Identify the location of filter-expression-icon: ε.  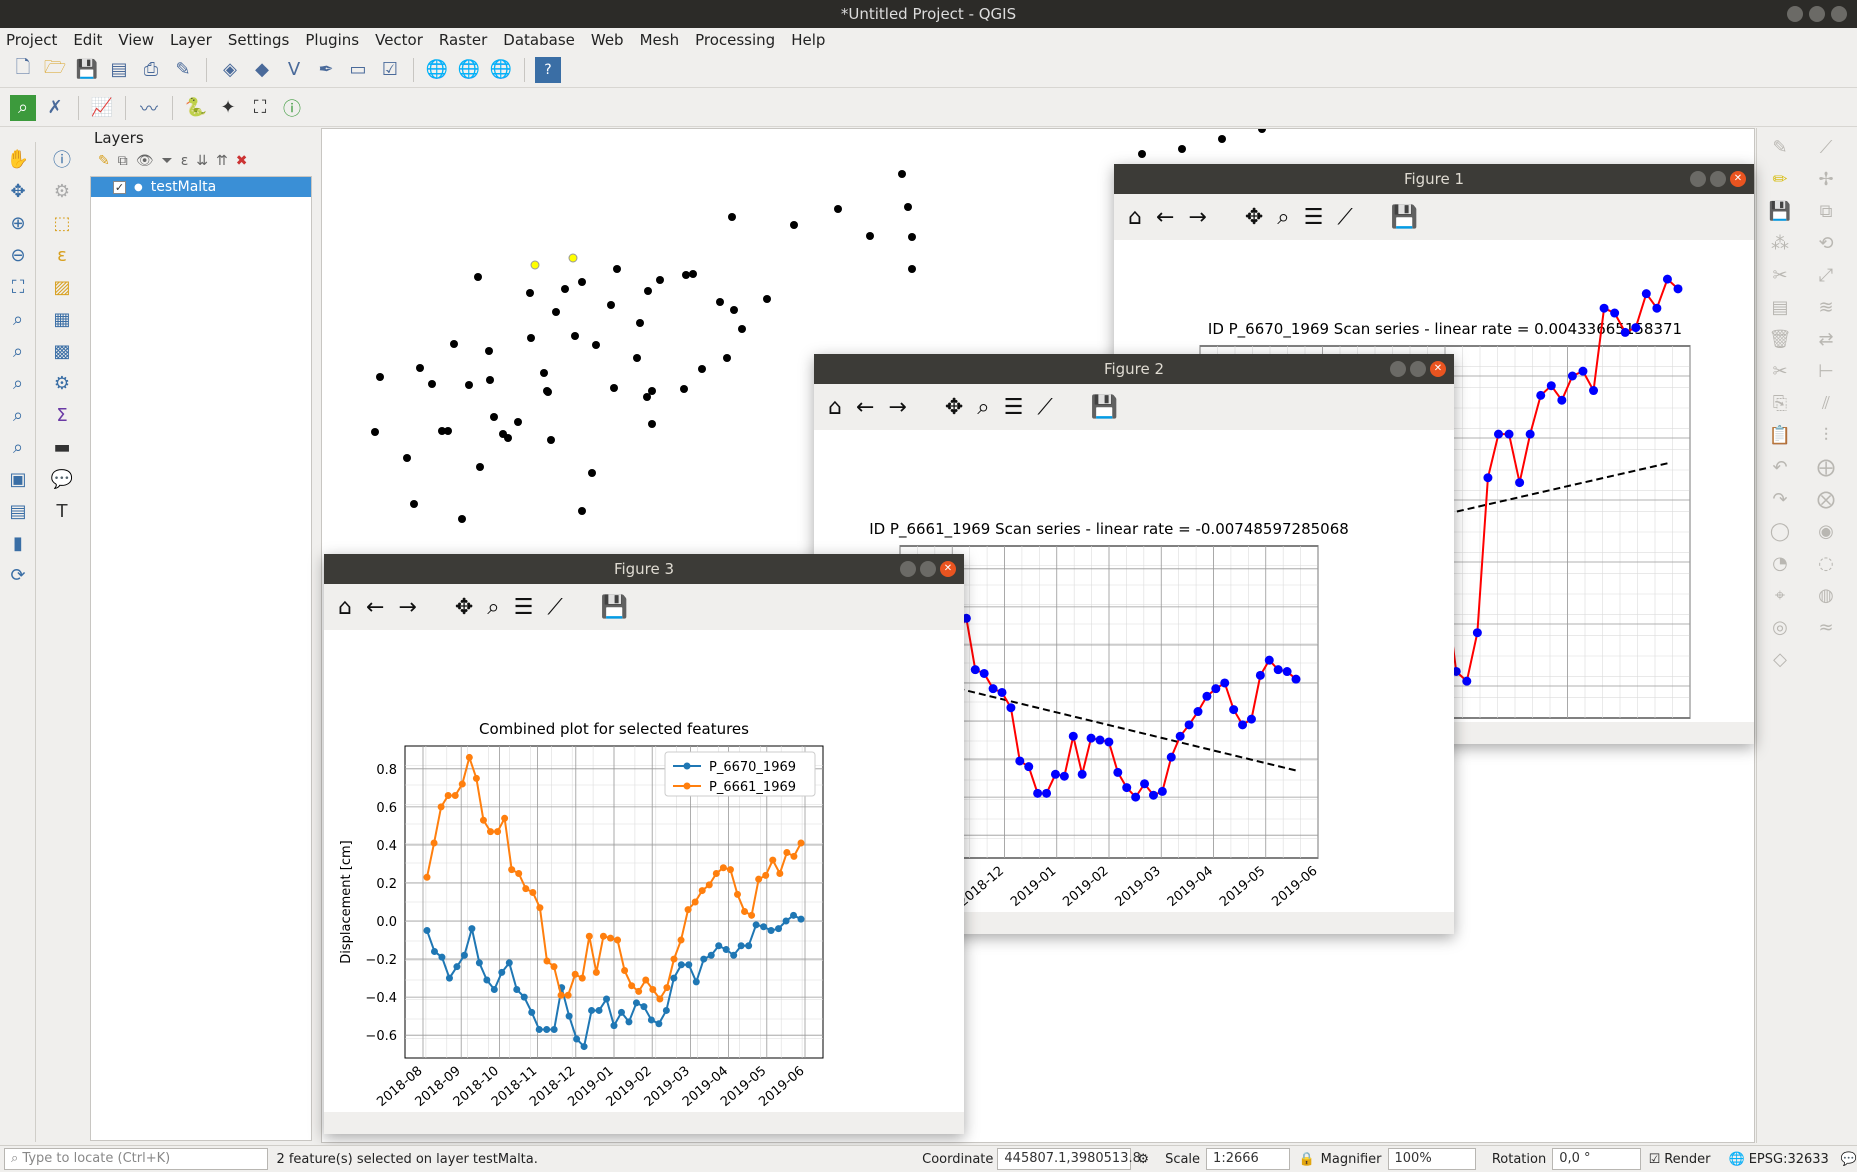
(185, 161).